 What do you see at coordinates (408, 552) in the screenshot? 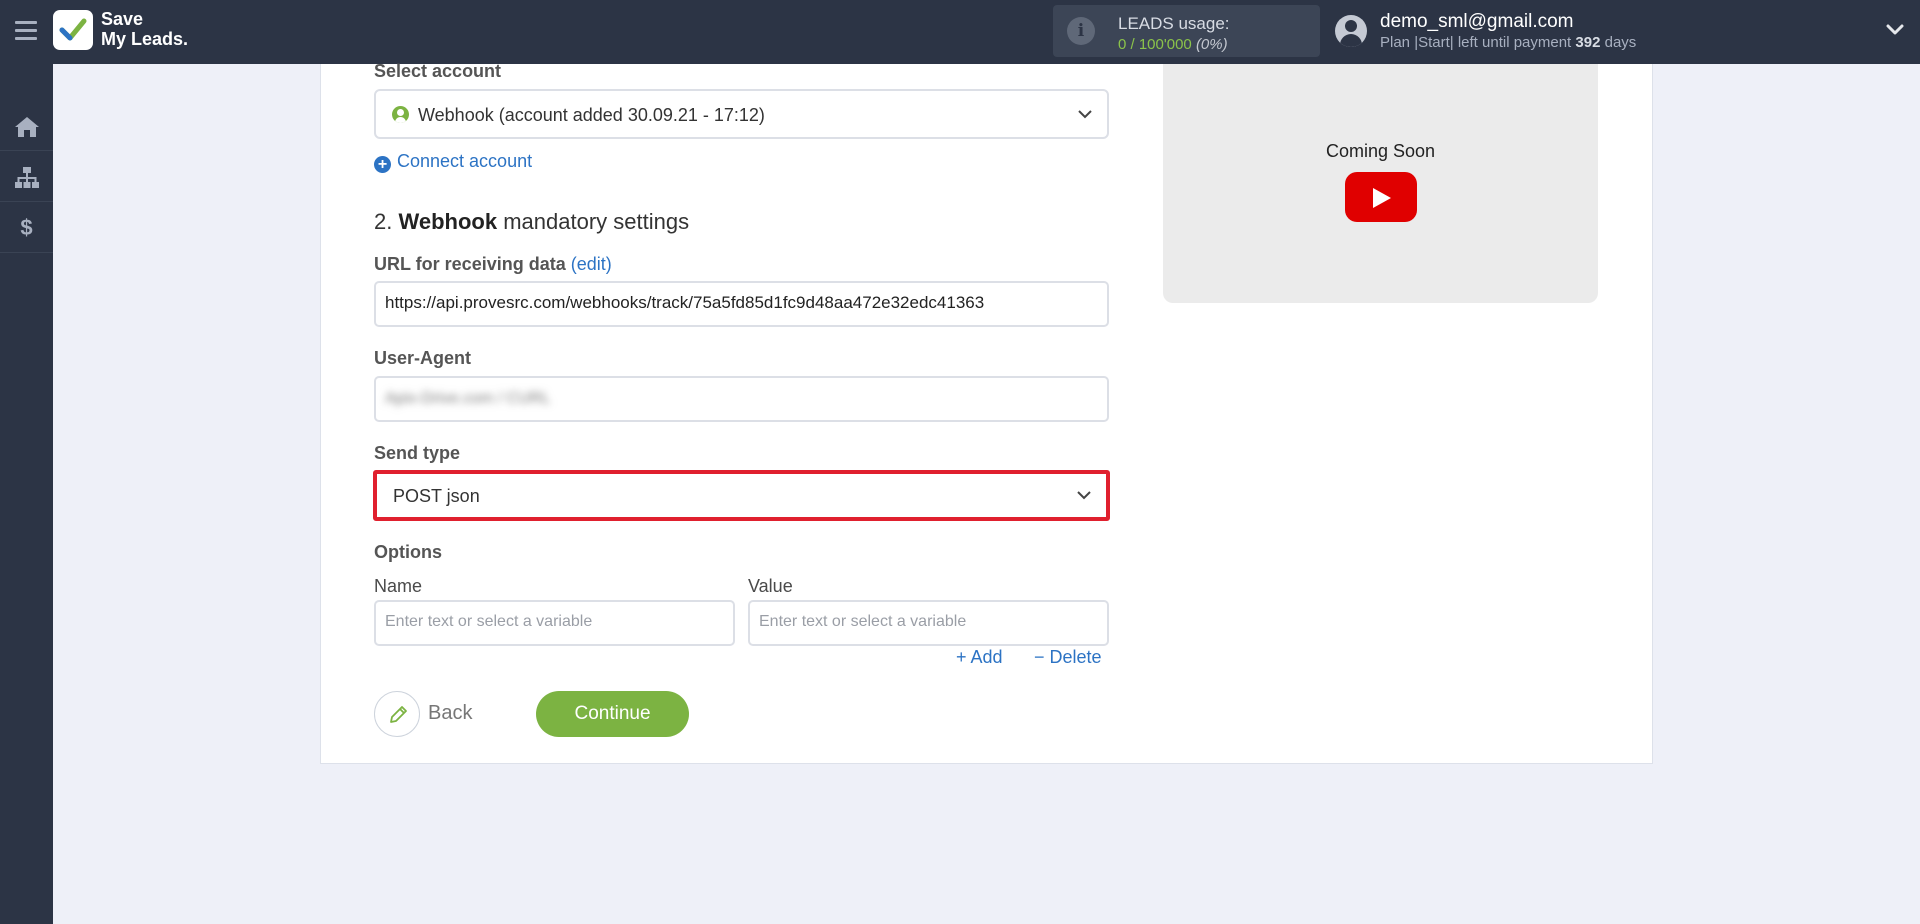
I see `options-label: Options` at bounding box center [408, 552].